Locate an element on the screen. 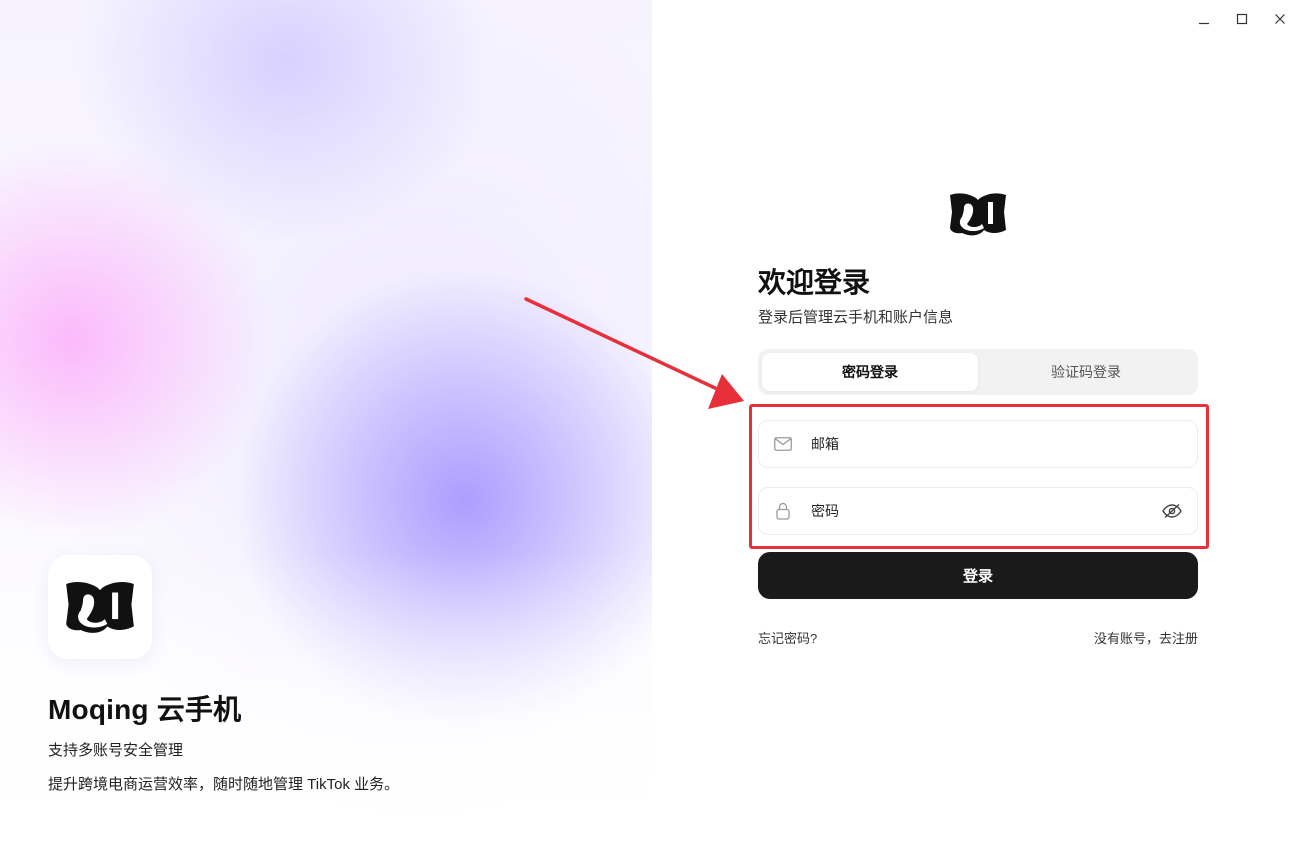  hero-description: 提升跨境电商运营效率，随时随地管理 TikTok 业务。 is located at coordinates (224, 784).